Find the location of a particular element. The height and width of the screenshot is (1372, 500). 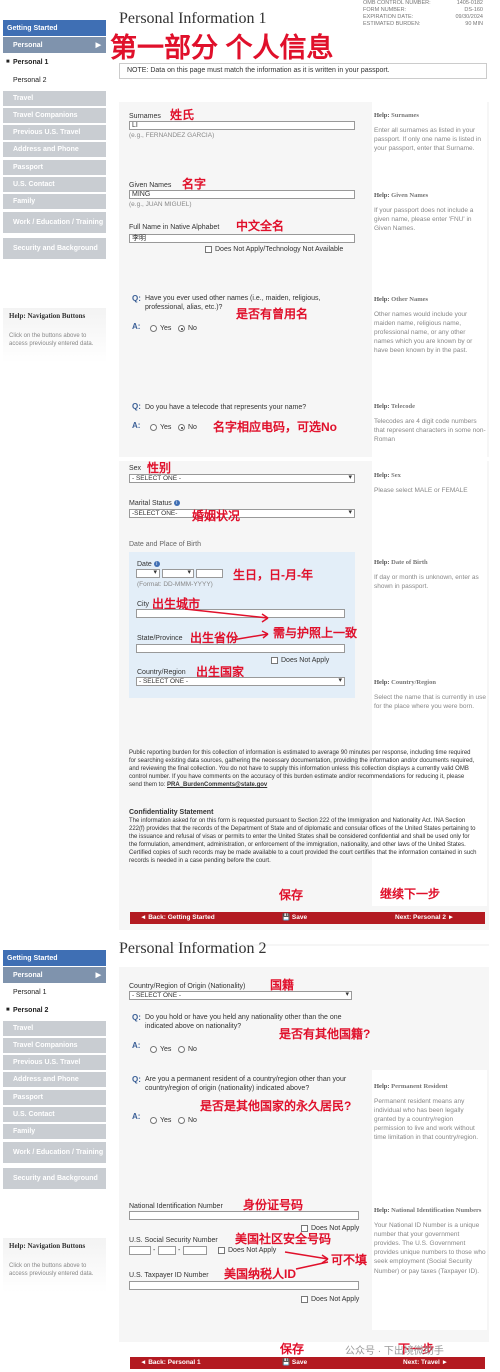

nav-personal-label: Personal is located at coordinates (28, 975).